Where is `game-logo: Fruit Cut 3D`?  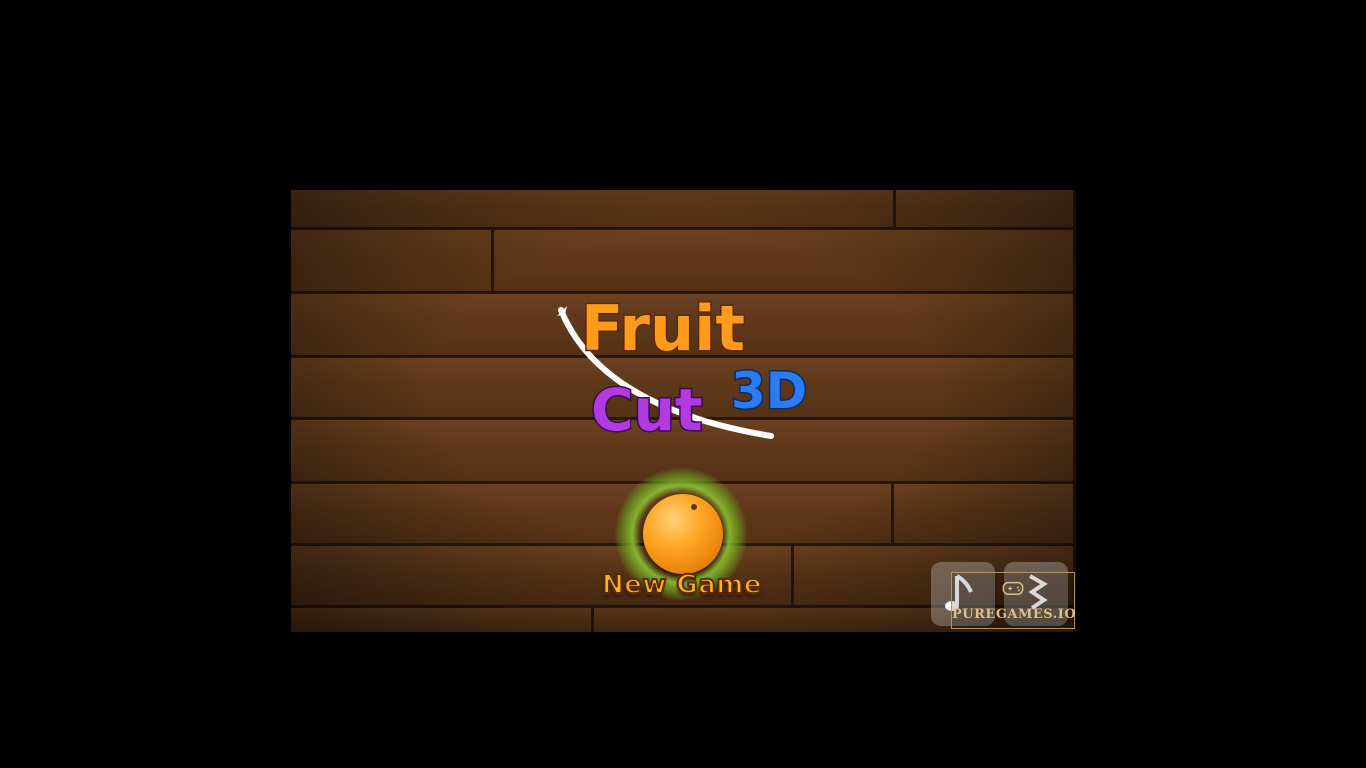
game-logo: Fruit Cut 3D is located at coordinates (694, 353).